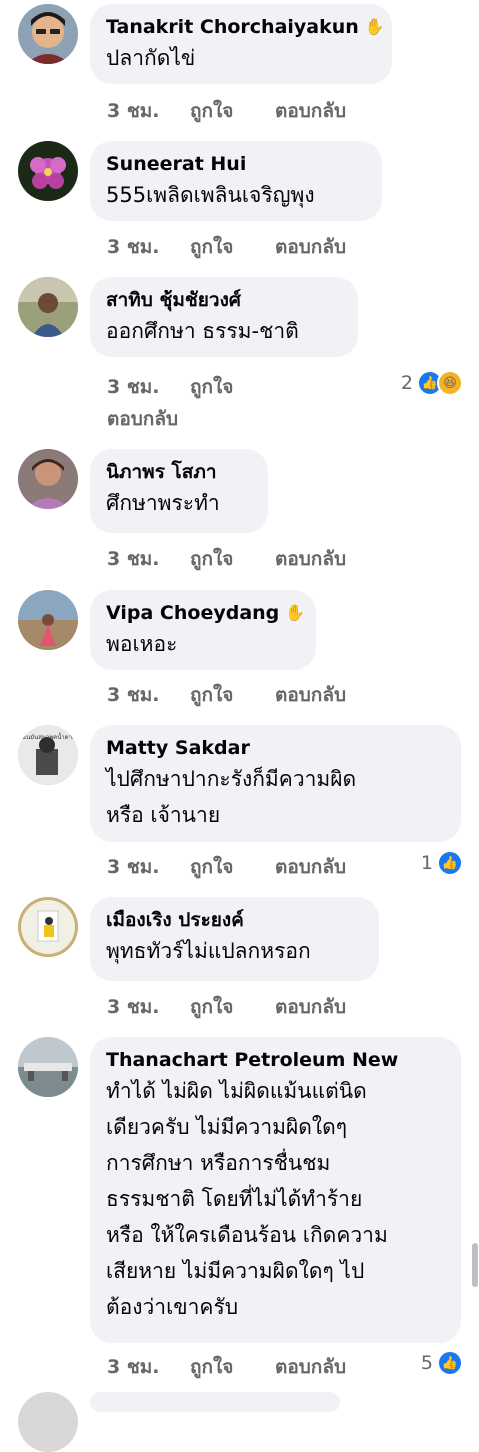  What do you see at coordinates (245, 27) in the screenshot?
I see `comment-author: Tanakrit Chorchaiyakun ✋` at bounding box center [245, 27].